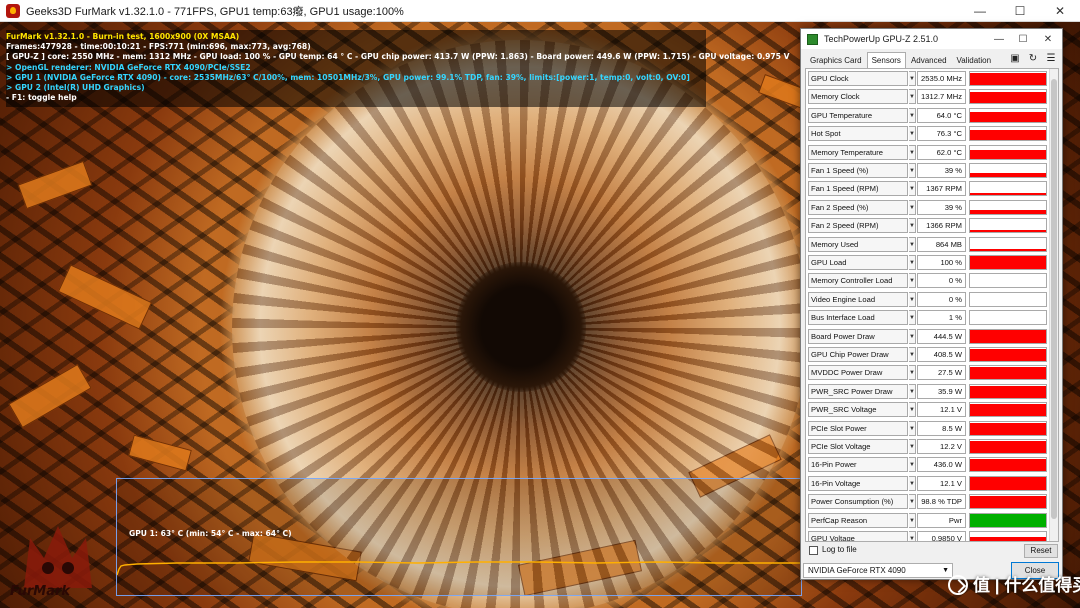 The image size is (1080, 608). I want to click on sensor-name: Memory Clock, so click(858, 97).